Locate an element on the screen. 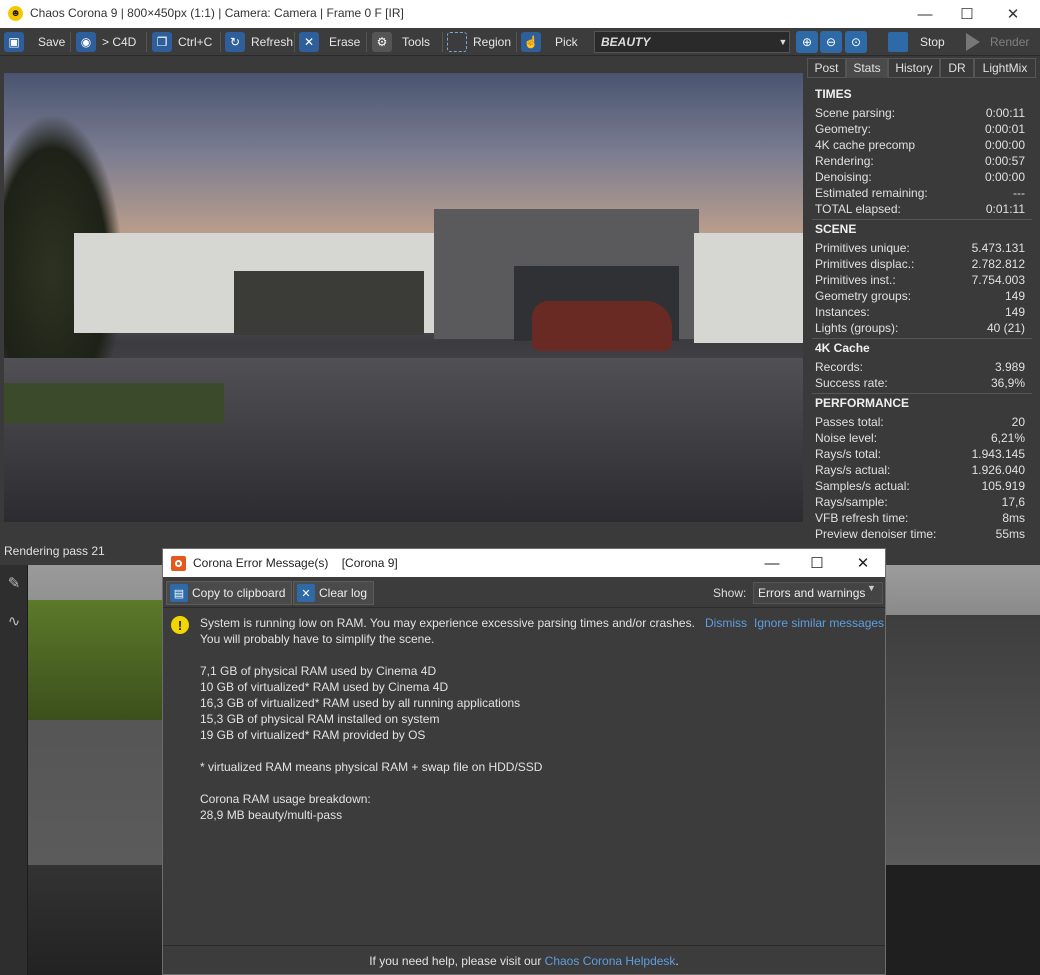 The image size is (1040, 975). clear-log-button: ✕ Clear log is located at coordinates (334, 593).